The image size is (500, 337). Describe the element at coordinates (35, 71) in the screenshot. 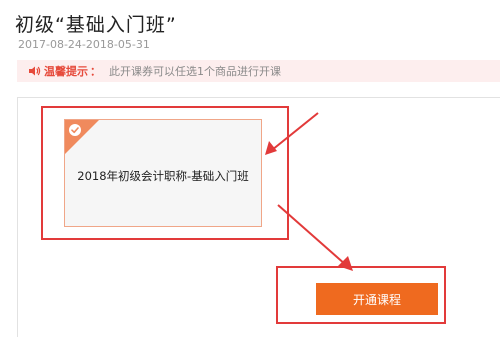

I see `sound-icon` at that location.